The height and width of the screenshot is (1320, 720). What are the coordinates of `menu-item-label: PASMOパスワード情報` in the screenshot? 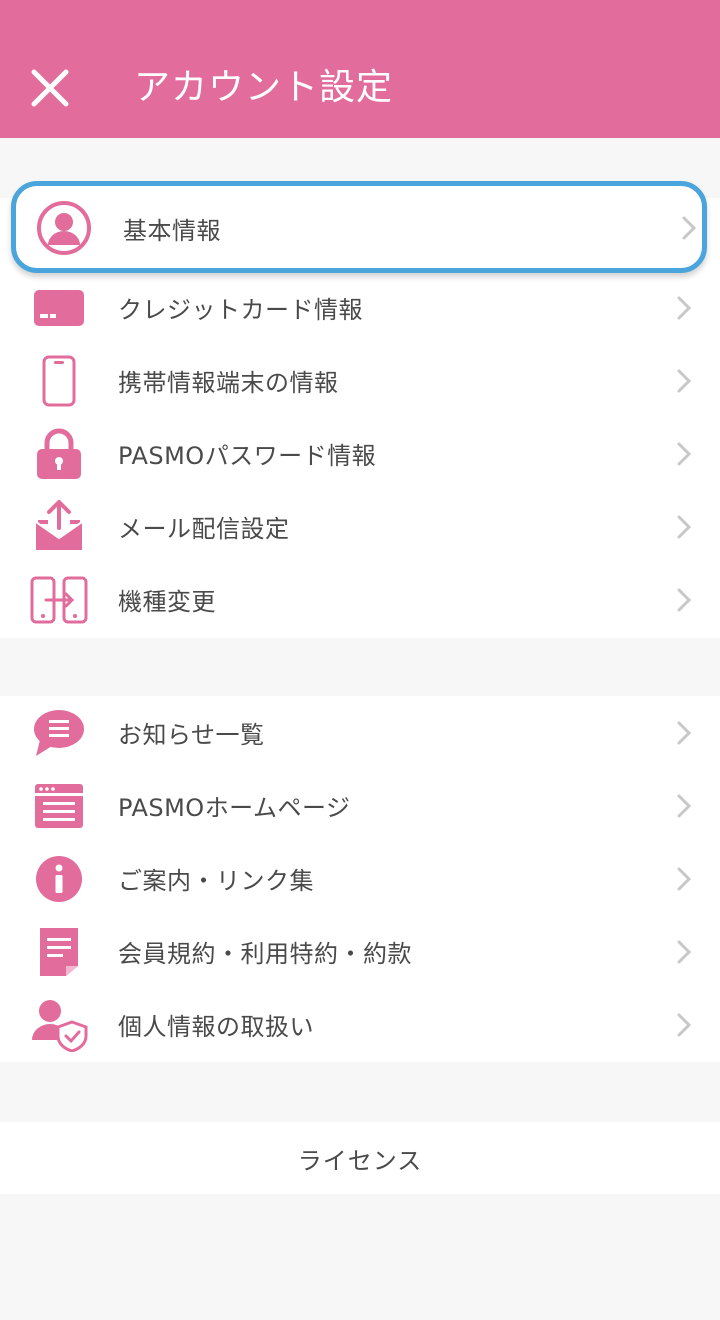 It's located at (247, 456).